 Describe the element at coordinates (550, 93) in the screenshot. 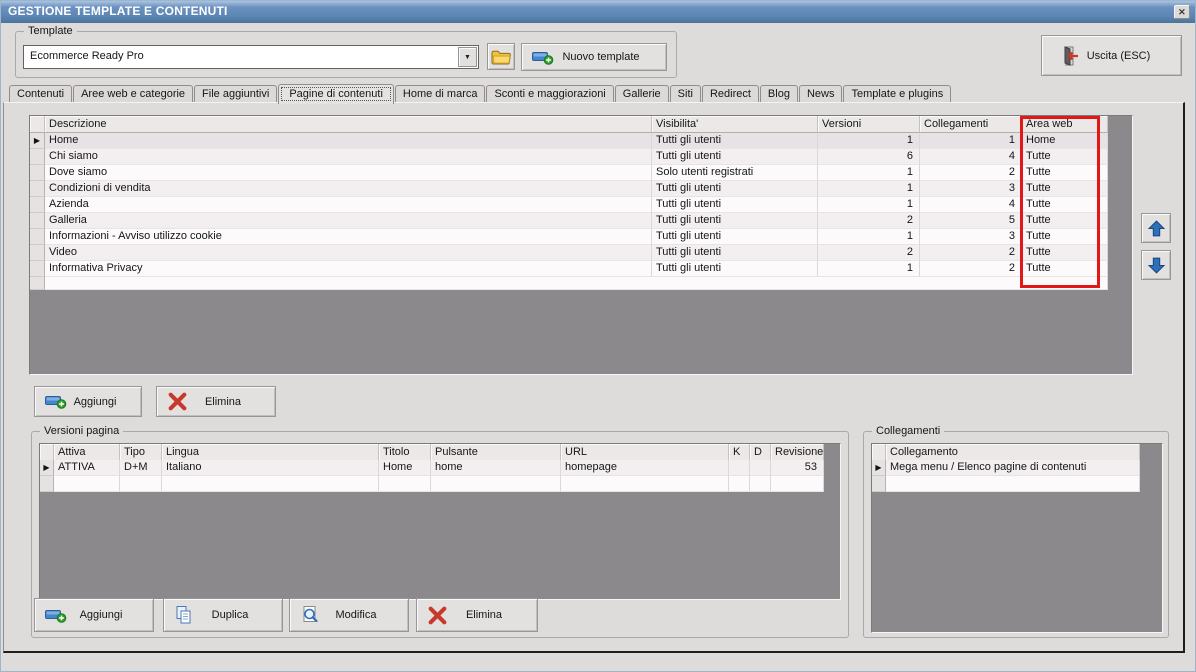

I see `tab-sconti-e-maggiorazioni: Sconti e maggiorazioni` at that location.